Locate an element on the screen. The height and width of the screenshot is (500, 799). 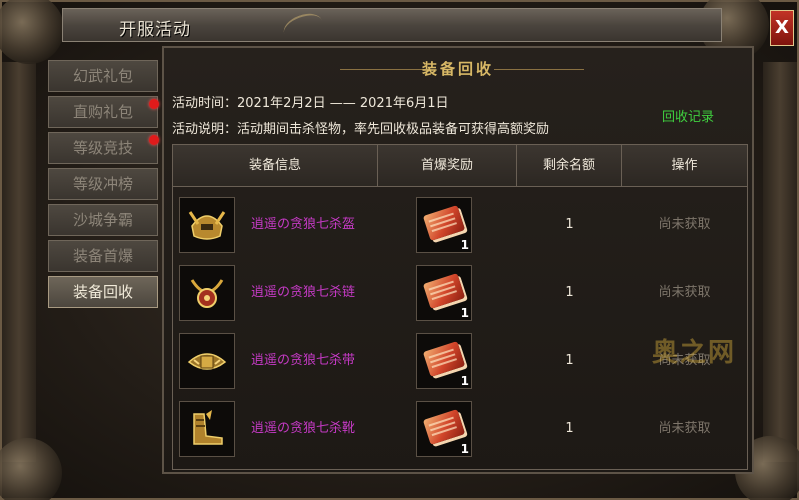
sidebar-item-label: 装备首爆 is located at coordinates (102, 256).